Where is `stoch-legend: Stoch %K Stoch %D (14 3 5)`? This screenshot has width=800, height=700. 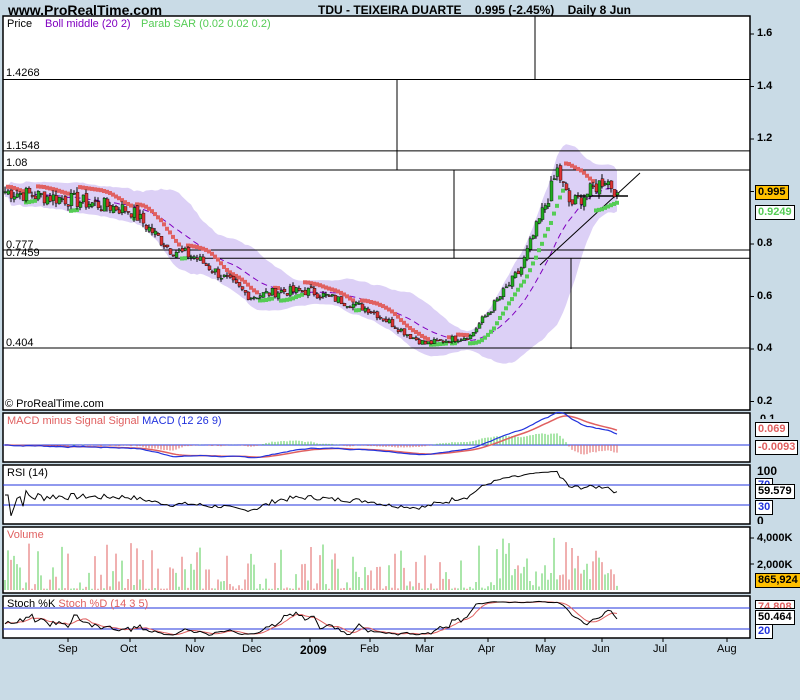 stoch-legend: Stoch %K Stoch %D (14 3 5) is located at coordinates (77, 604).